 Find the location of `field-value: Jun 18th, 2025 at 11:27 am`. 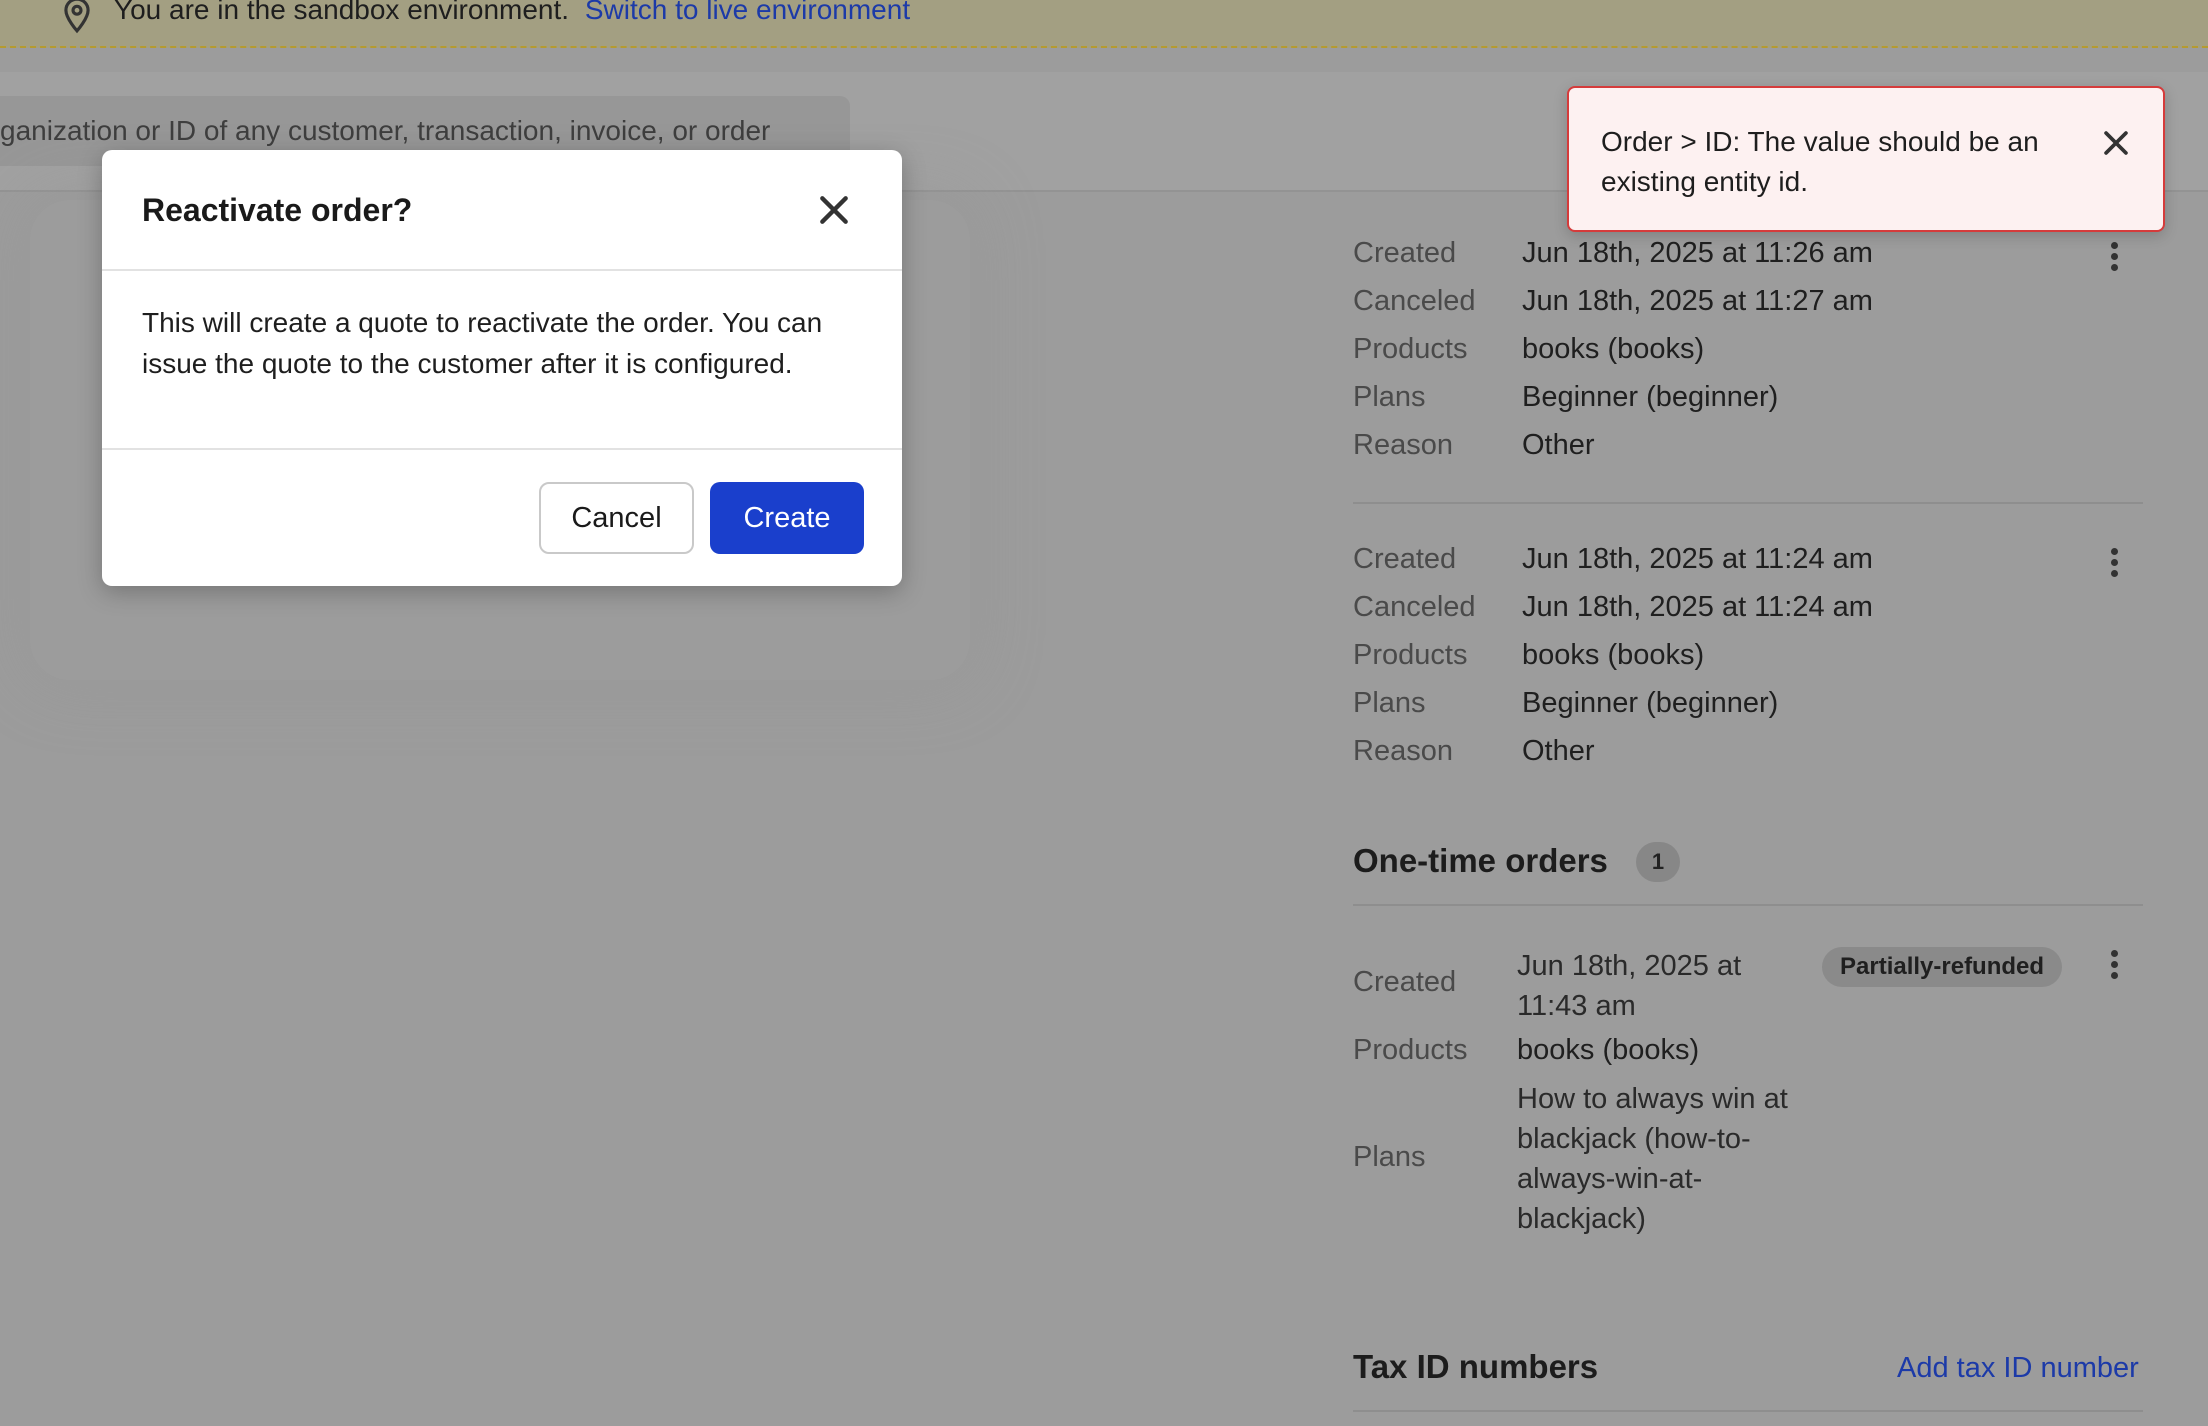

field-value: Jun 18th, 2025 at 11:27 am is located at coordinates (1697, 301).